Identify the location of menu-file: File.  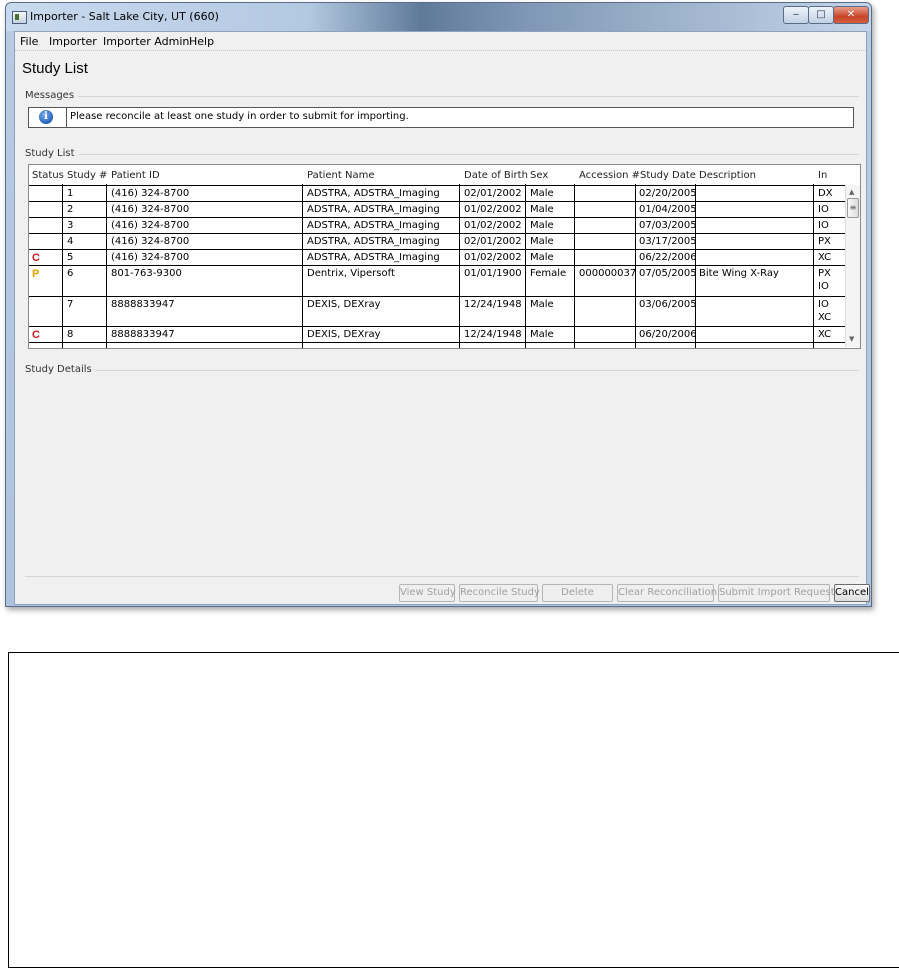
(29, 41).